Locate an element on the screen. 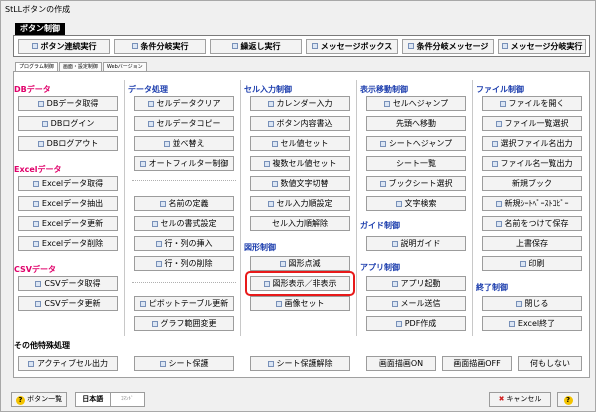 The width and height of the screenshot is (596, 412). jump-to-sheet-button: シートへジャンプ is located at coordinates (416, 143).